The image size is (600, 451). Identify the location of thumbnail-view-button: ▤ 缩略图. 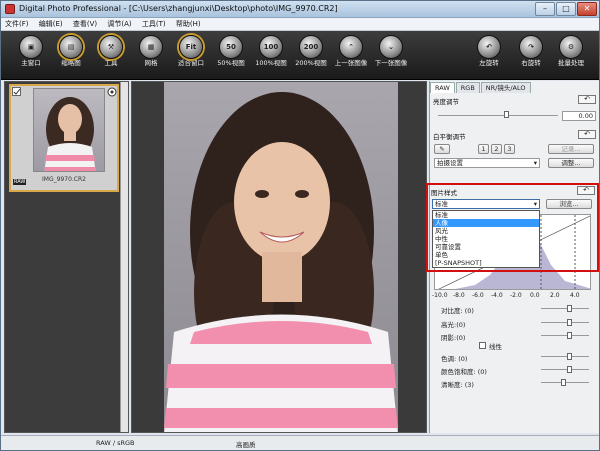
(71, 57).